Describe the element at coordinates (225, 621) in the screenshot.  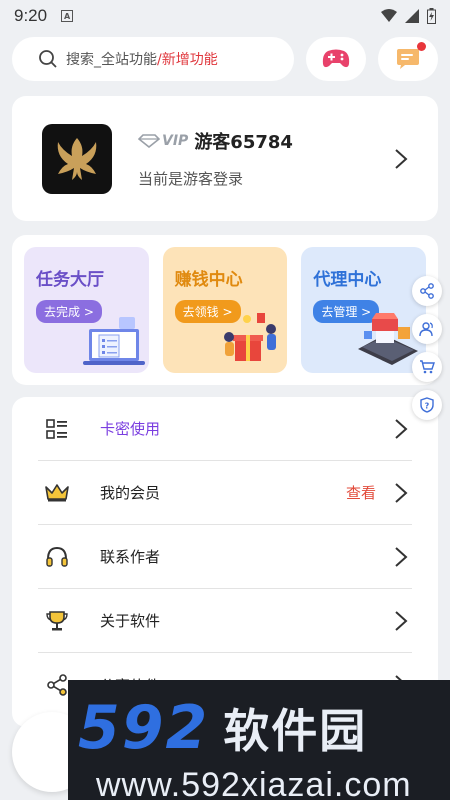
I see `menu-item-about: 关于软件` at that location.